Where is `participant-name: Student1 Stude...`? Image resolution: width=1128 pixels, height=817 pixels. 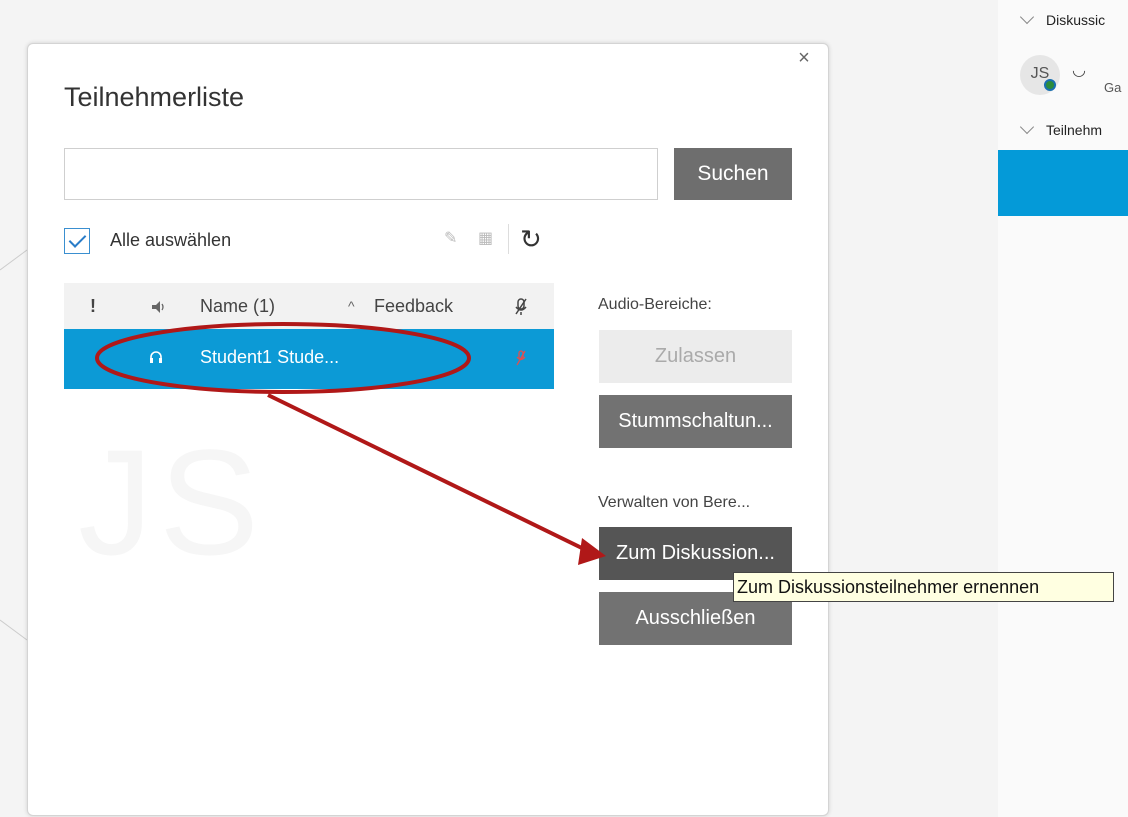 participant-name: Student1 Stude... is located at coordinates (270, 357).